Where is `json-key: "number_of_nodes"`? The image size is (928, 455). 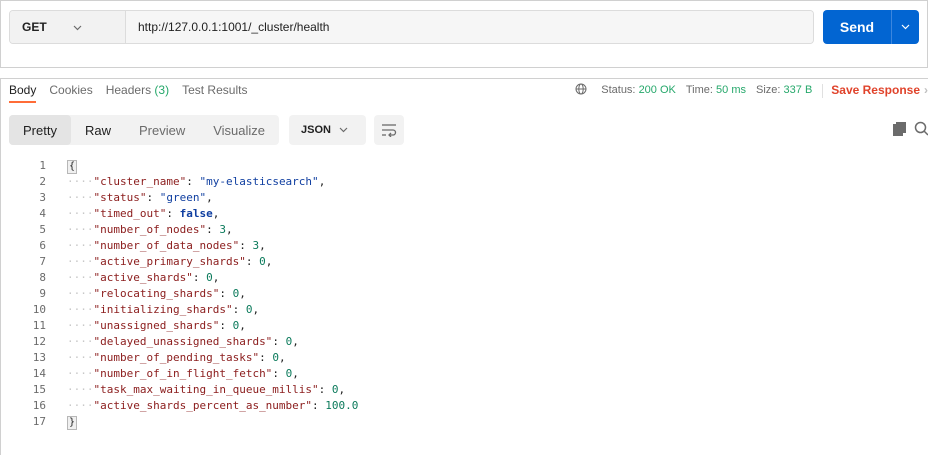
json-key: "number_of_nodes" is located at coordinates (150, 229).